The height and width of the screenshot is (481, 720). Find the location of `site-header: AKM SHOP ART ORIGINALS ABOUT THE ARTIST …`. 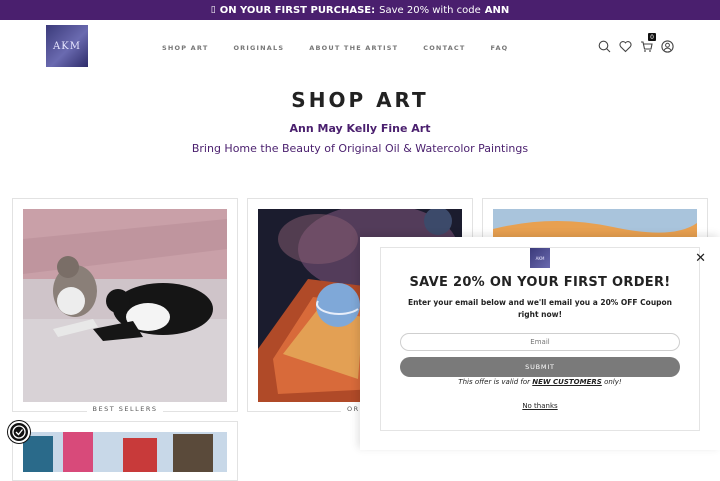

site-header: AKM SHOP ART ORIGINALS ABOUT THE ARTIST … is located at coordinates (360, 47).